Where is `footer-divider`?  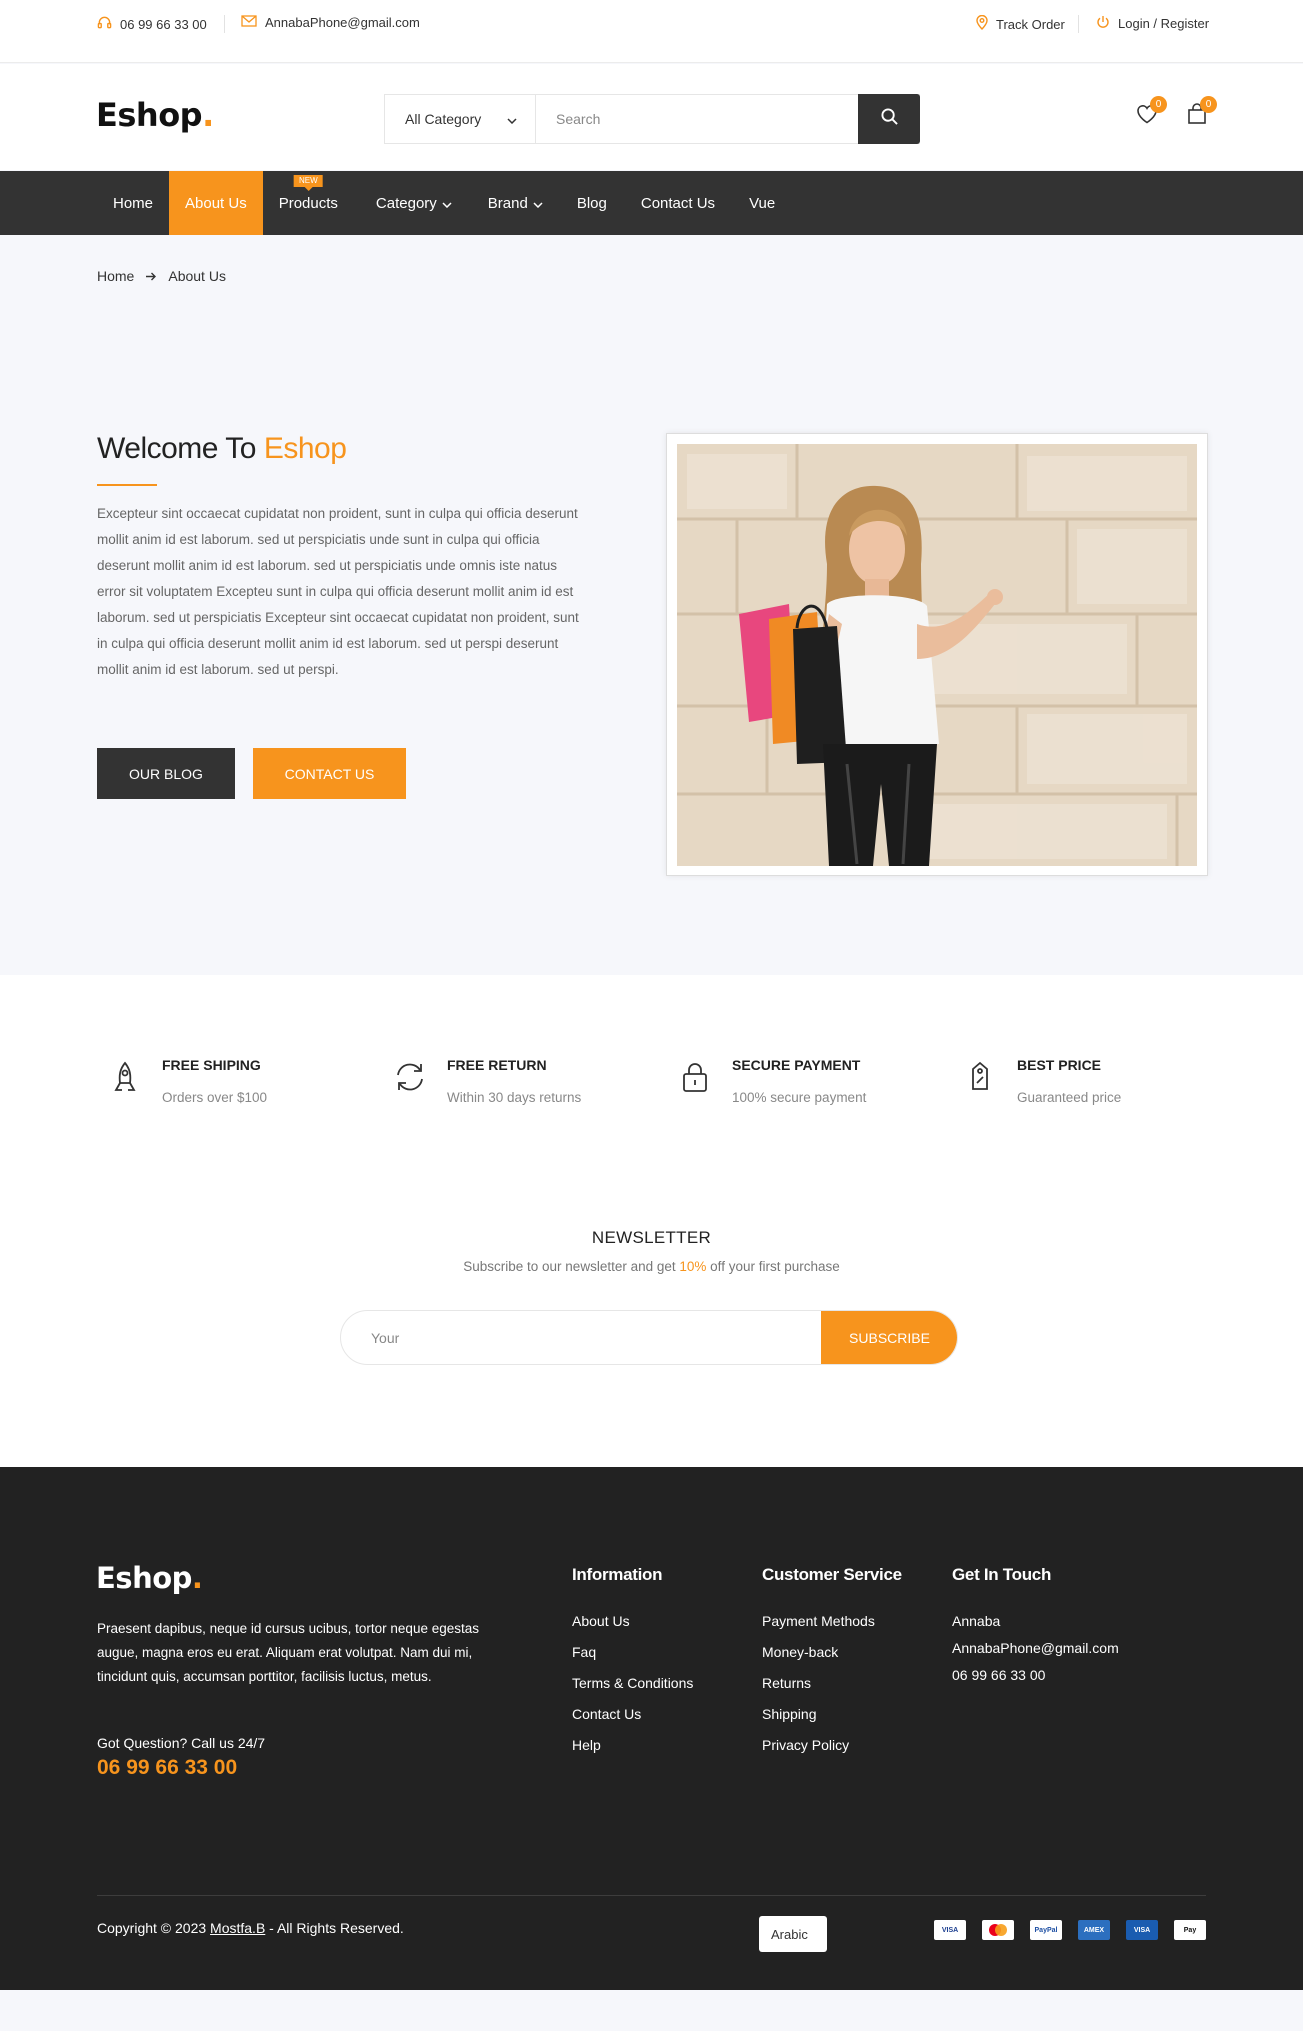
footer-divider is located at coordinates (651, 1895).